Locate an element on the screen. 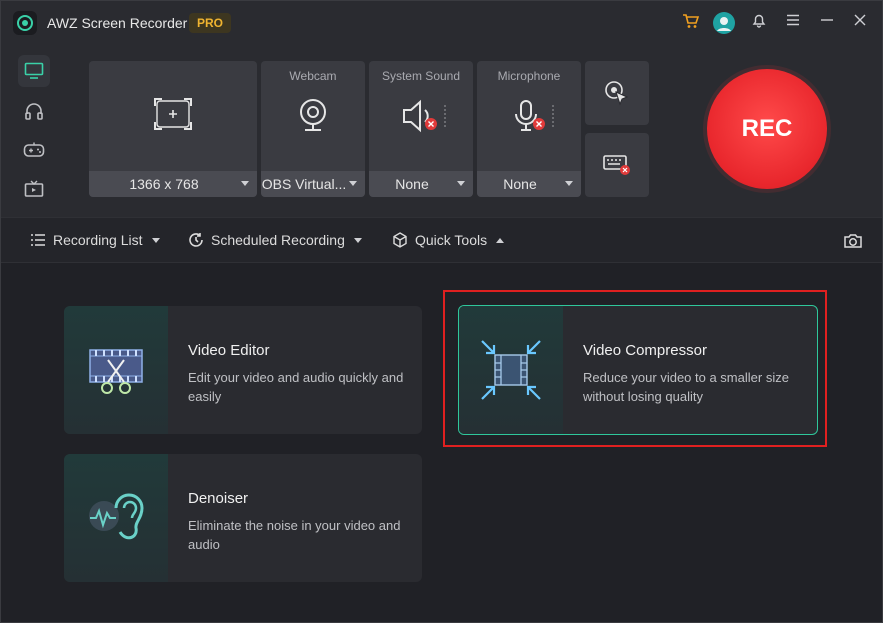 Image resolution: width=883 pixels, height=623 pixels. system-sound-dropdown: None is located at coordinates (421, 184).